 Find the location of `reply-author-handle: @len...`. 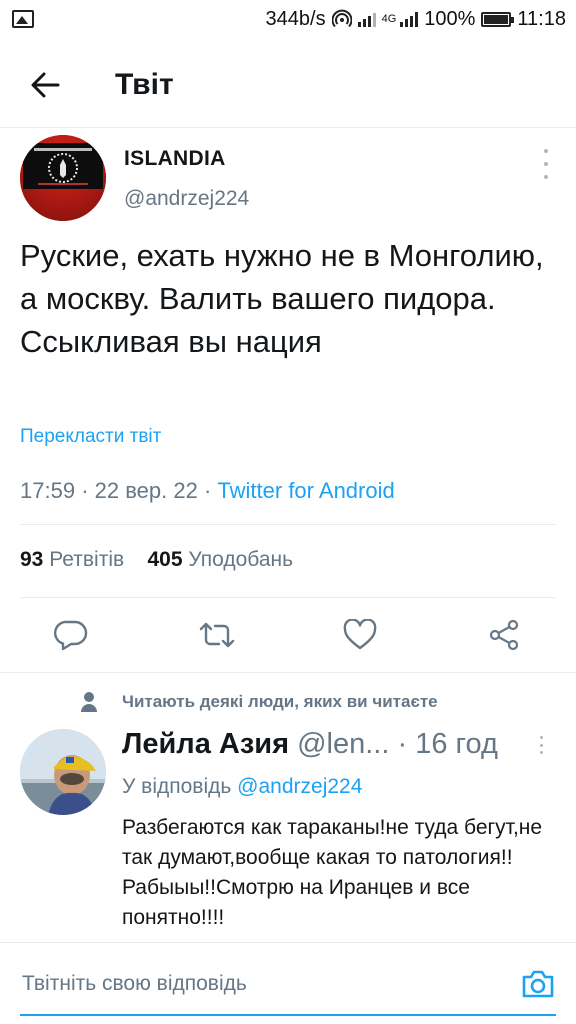

reply-author-handle: @len... is located at coordinates (343, 744).